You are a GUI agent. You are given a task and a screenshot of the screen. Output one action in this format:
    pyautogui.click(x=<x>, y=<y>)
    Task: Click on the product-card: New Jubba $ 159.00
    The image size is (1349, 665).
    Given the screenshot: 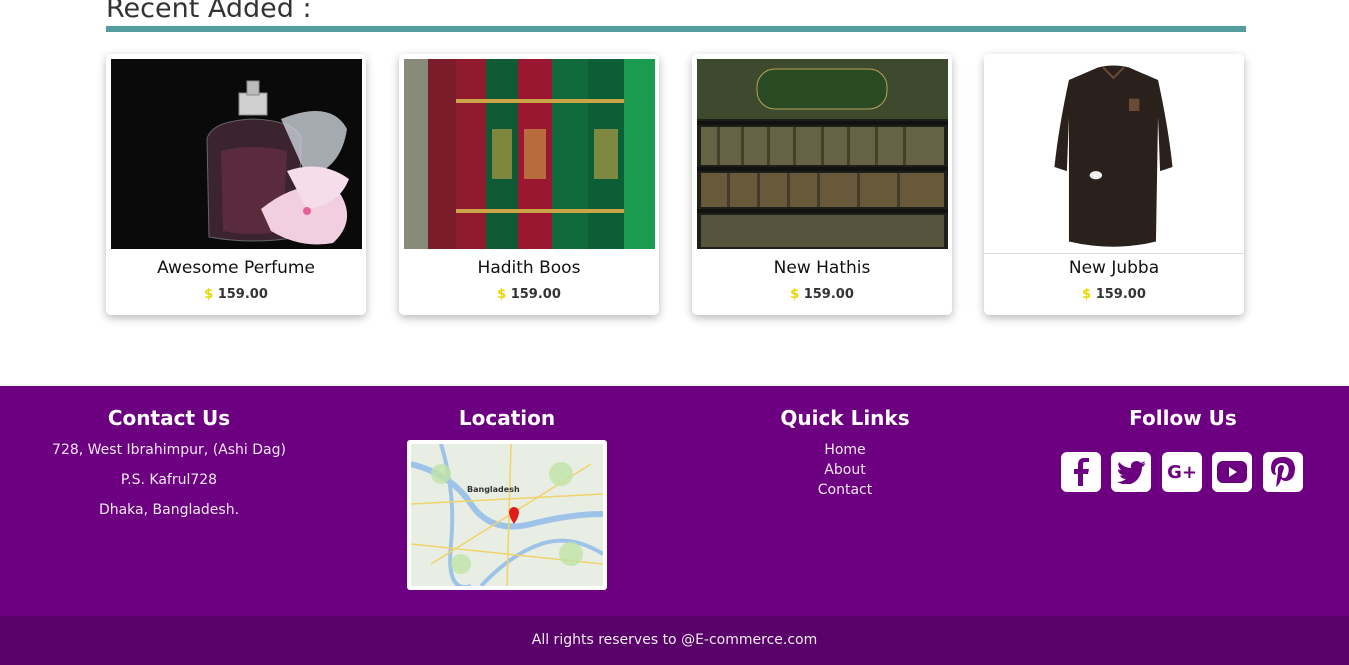 What is the action you would take?
    pyautogui.click(x=1114, y=184)
    